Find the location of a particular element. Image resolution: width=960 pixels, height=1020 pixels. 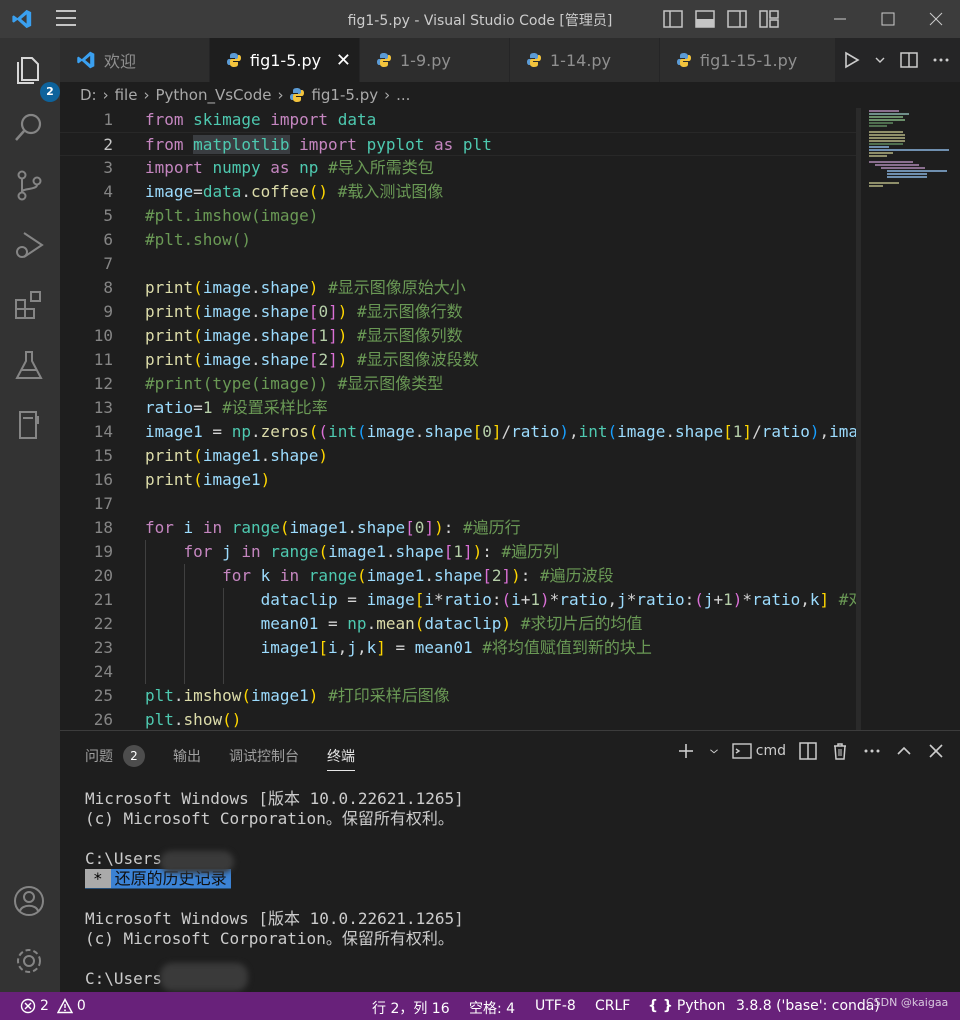

close-window-button is located at coordinates (936, 19).